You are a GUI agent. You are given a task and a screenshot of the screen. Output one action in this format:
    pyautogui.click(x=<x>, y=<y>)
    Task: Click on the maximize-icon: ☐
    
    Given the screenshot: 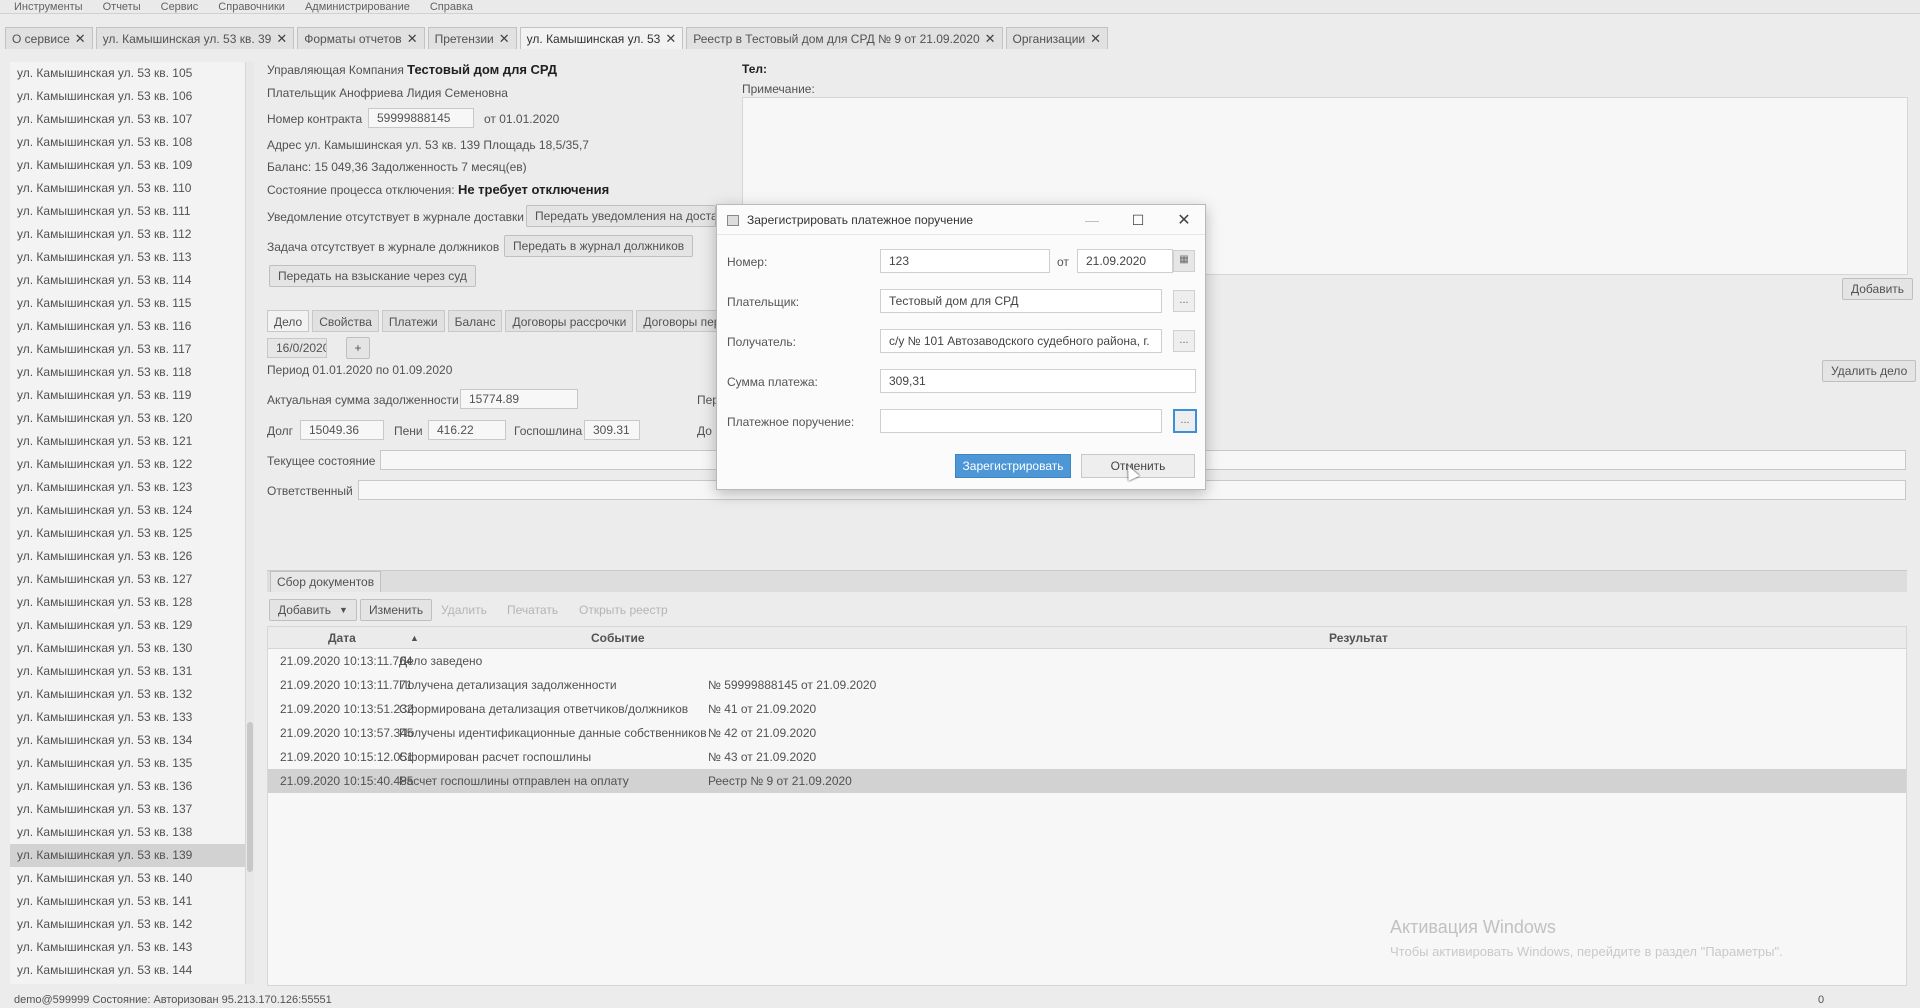 What is the action you would take?
    pyautogui.click(x=1138, y=220)
    